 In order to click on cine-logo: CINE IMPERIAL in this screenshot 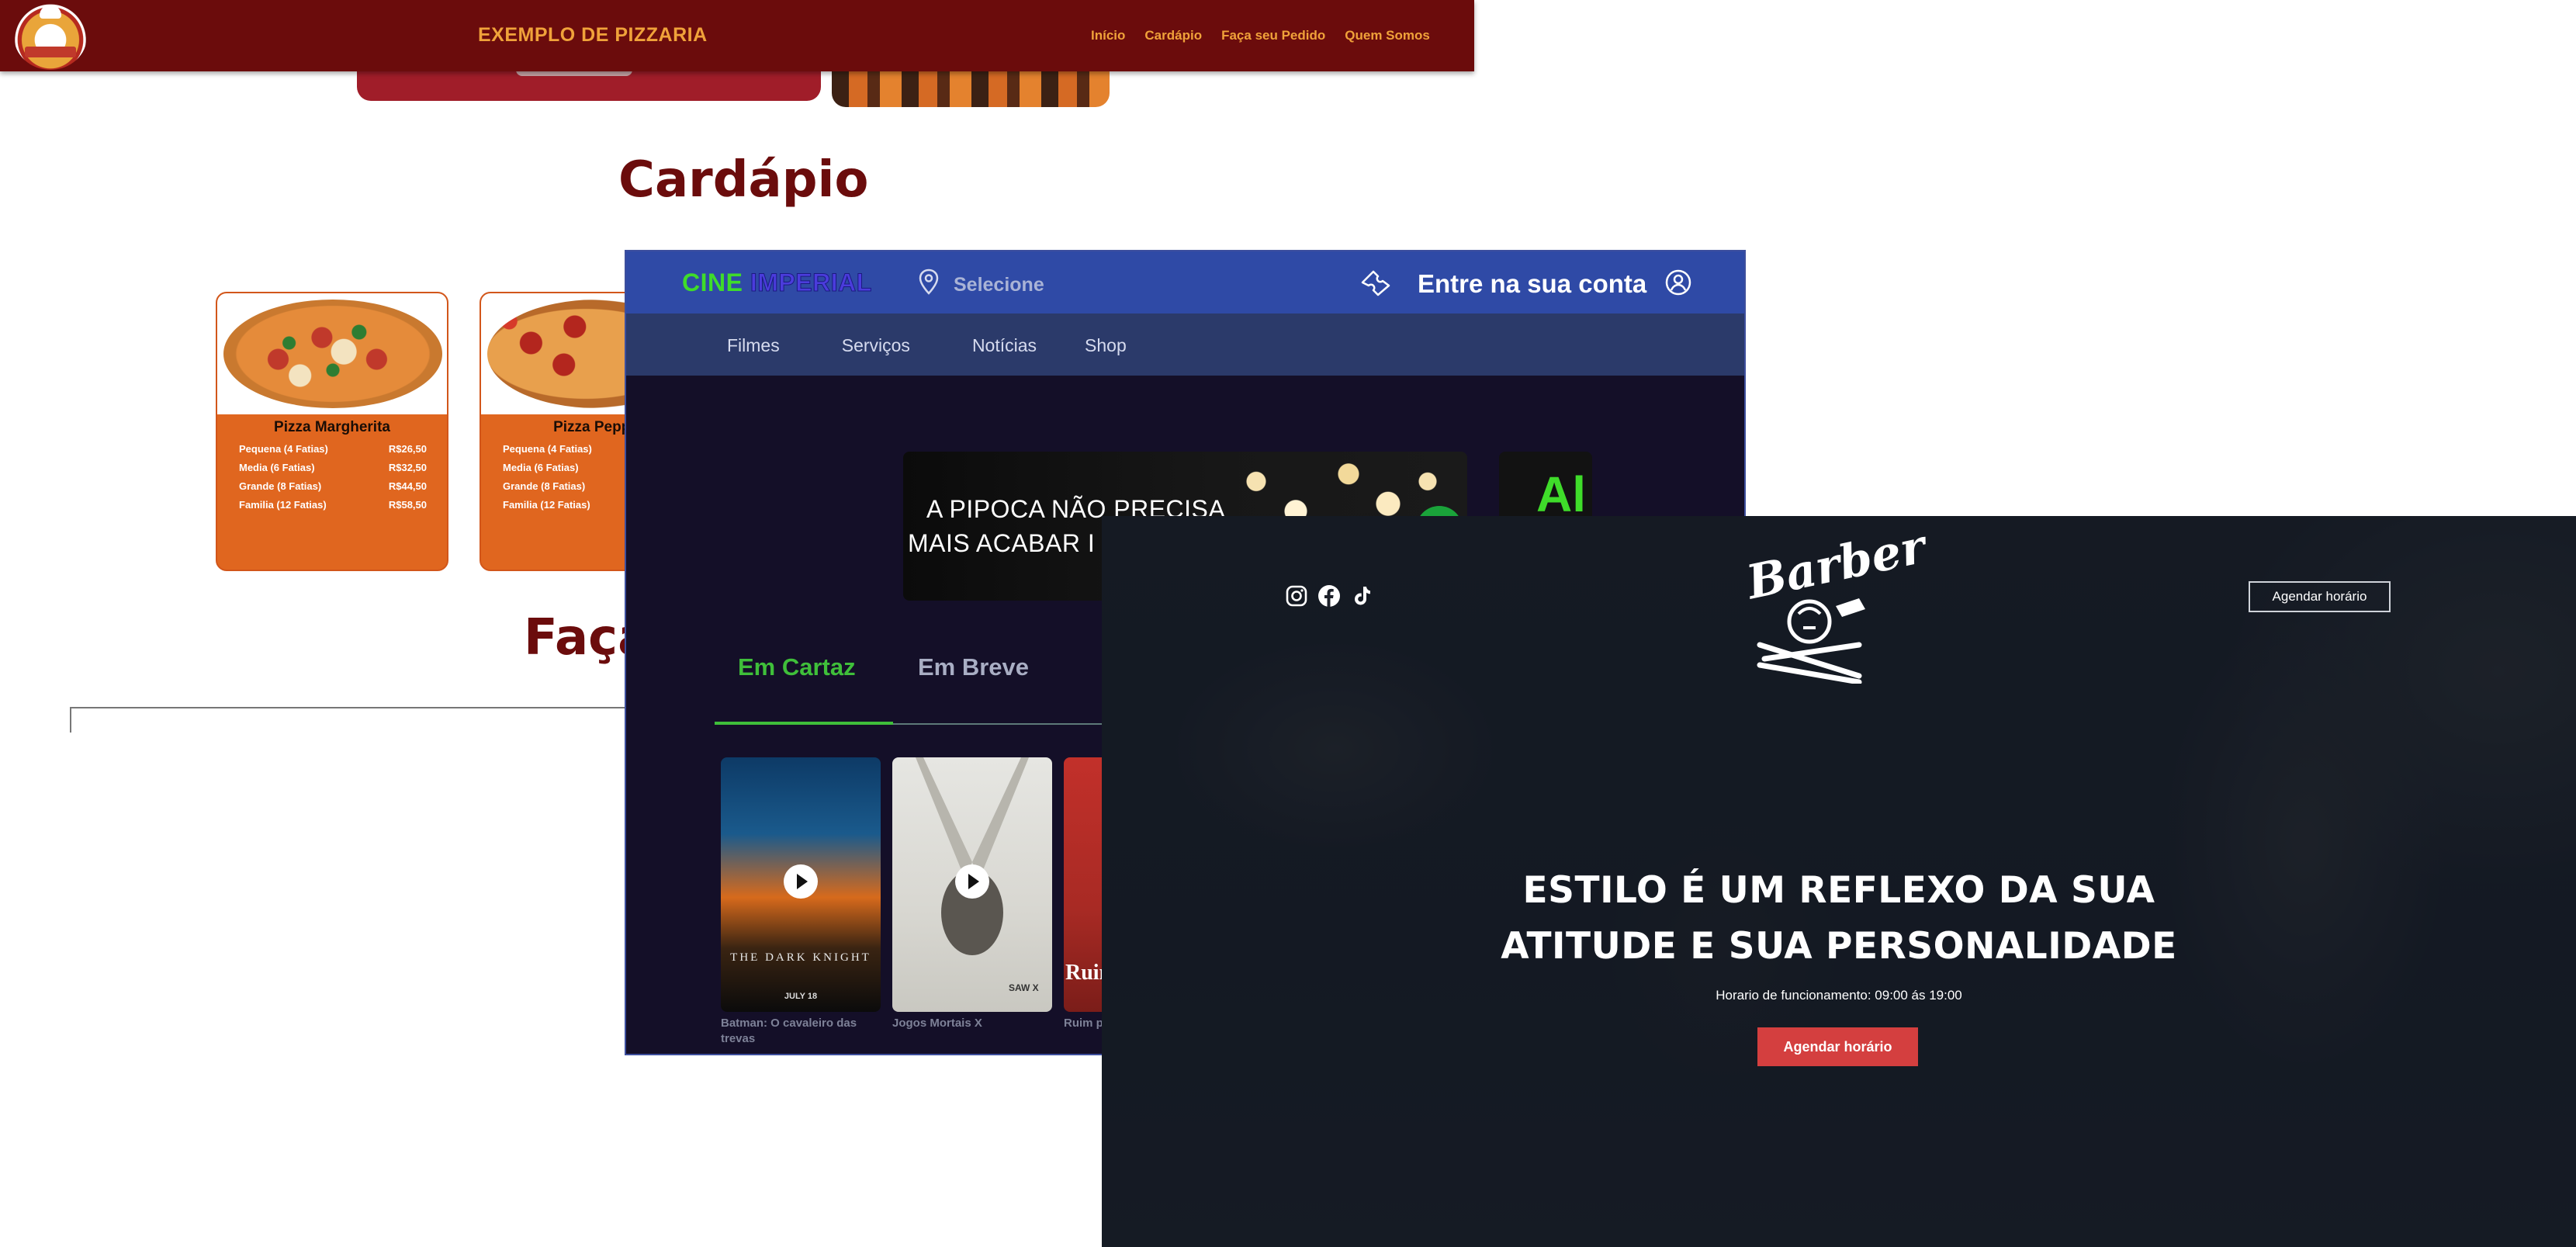, I will do `click(777, 282)`.